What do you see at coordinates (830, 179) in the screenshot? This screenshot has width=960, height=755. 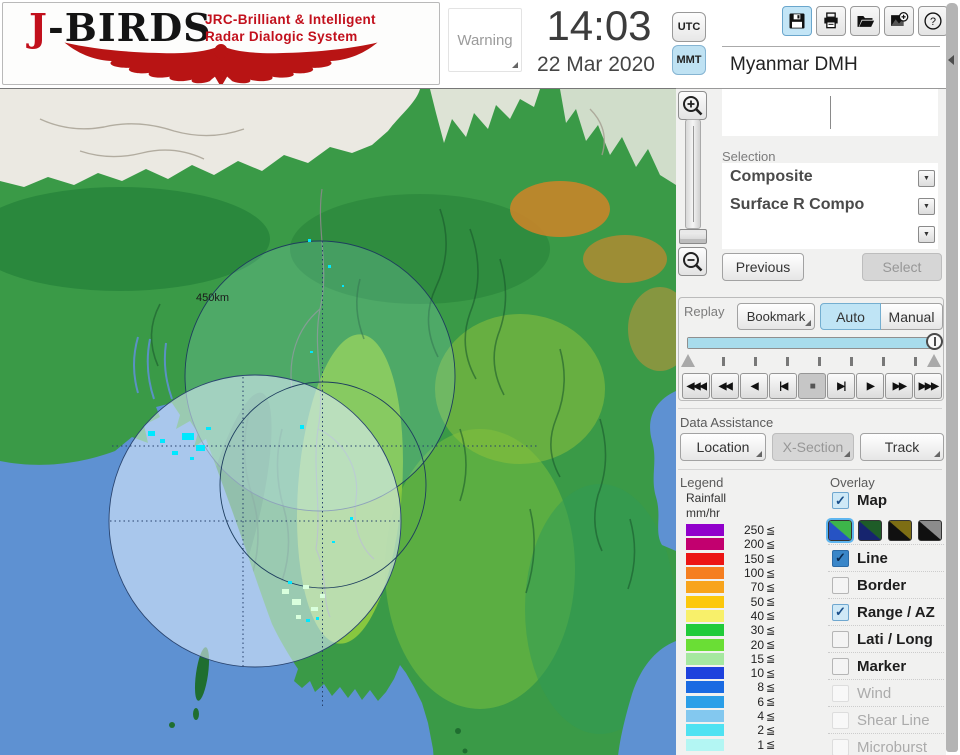 I see `dropdown-composite: Composite ▼` at bounding box center [830, 179].